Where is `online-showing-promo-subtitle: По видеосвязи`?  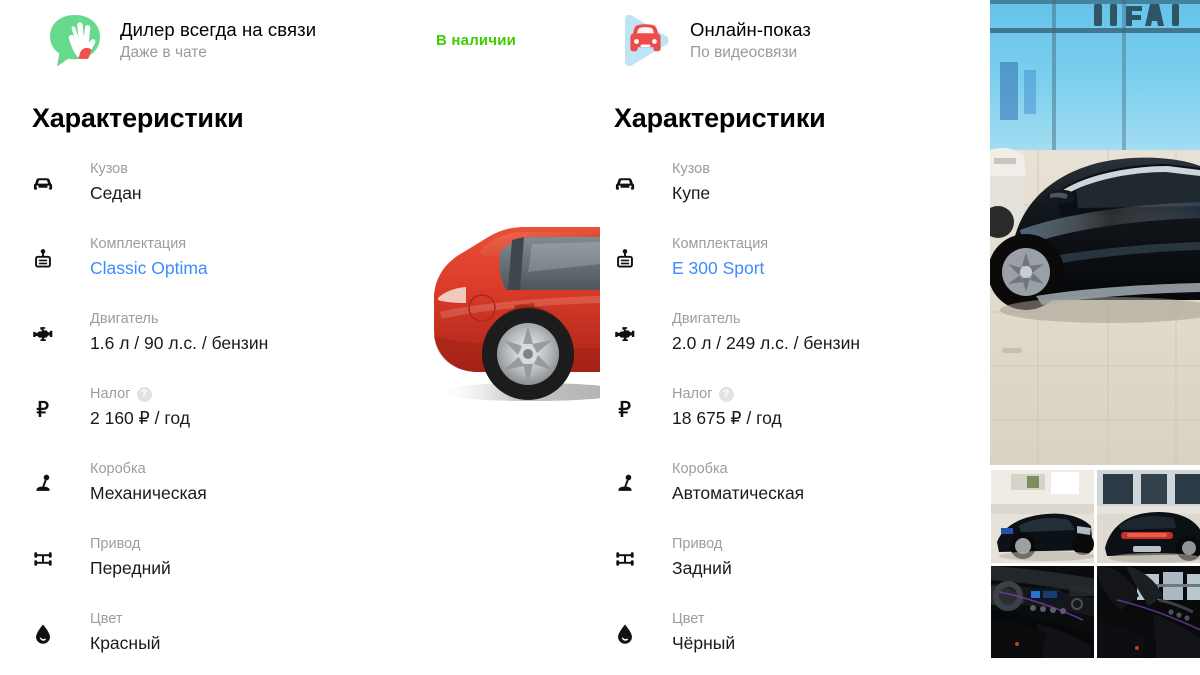 online-showing-promo-subtitle: По видеосвязи is located at coordinates (744, 53).